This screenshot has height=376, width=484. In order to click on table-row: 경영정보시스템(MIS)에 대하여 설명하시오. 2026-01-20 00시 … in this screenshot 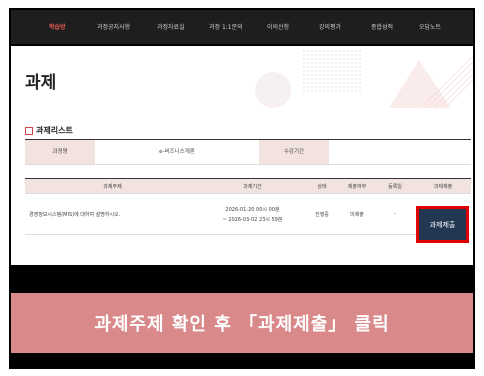, I will do `click(248, 214)`.